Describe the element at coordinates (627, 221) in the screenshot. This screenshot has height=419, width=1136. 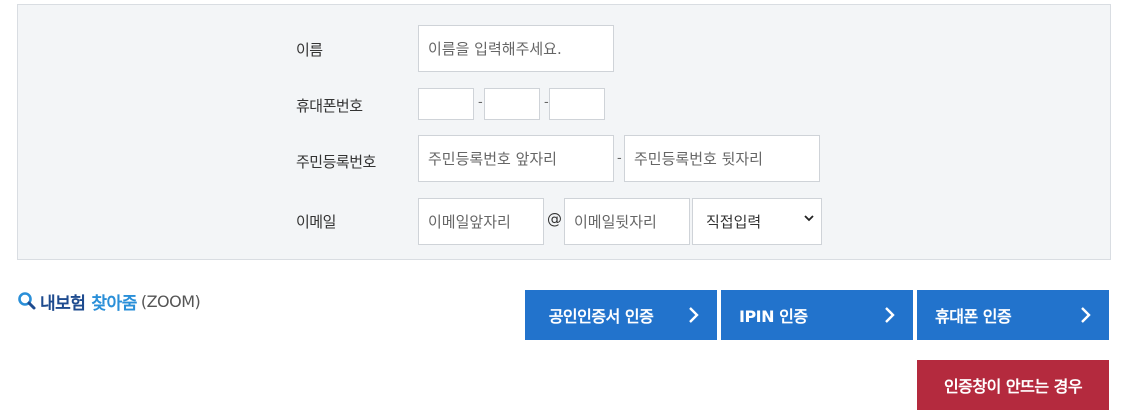
I see `email-domain-input` at that location.